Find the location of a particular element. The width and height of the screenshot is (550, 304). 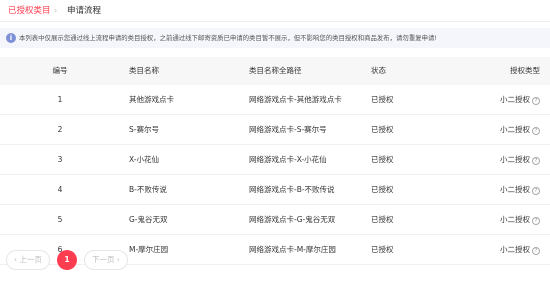

table-row: 3 X-小花仙 网络游戏点卡-X-小花仙 已授权 小二授权? is located at coordinates (275, 160).